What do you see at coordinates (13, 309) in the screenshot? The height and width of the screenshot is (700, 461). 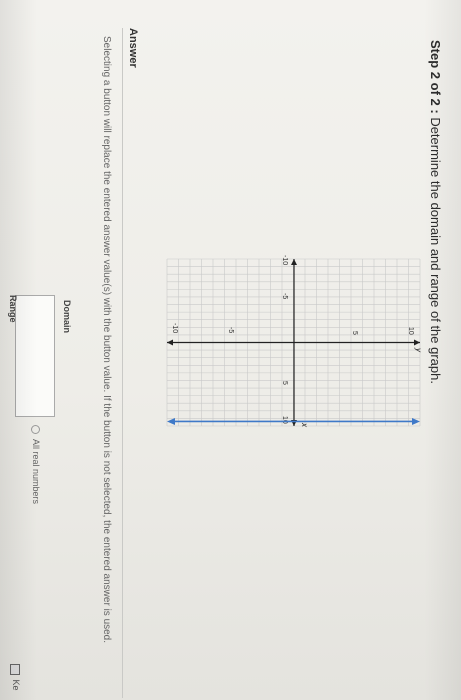 I see `range-label: Range` at bounding box center [13, 309].